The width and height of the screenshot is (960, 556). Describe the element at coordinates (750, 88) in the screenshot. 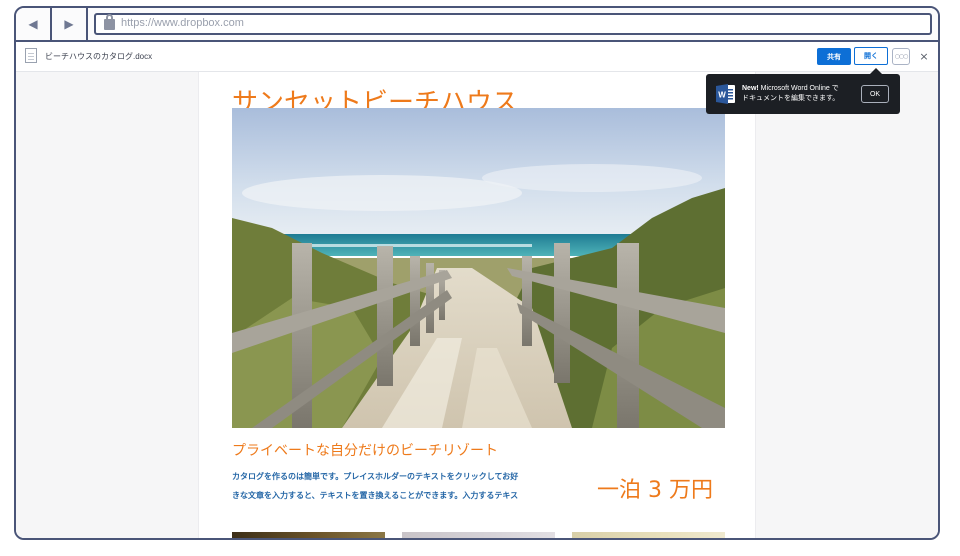

I see `tooltip-new-label: New!` at that location.